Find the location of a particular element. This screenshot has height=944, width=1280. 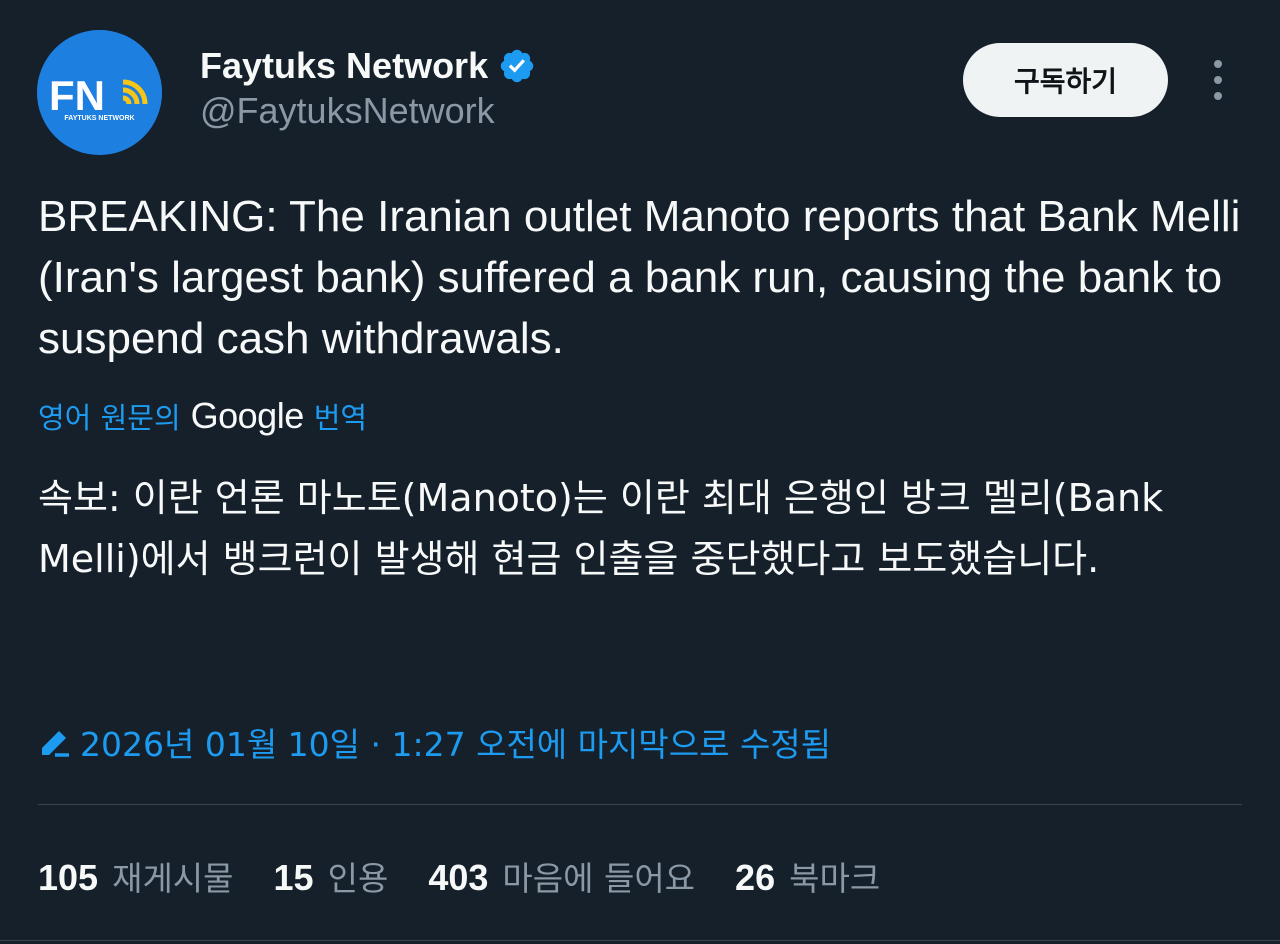

edited-timestamp: 2026년 01월 10일 · 1:27 오전에 마지막으로 수정됨 is located at coordinates (455, 742).